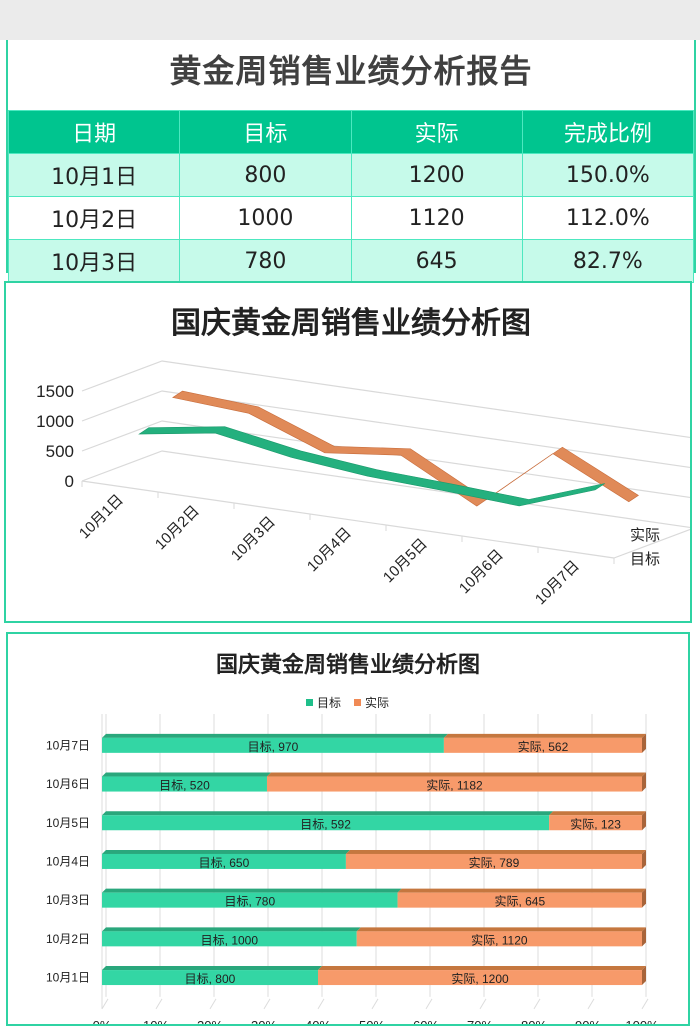  I want to click on data-label: 目标, 520, so click(184, 786).